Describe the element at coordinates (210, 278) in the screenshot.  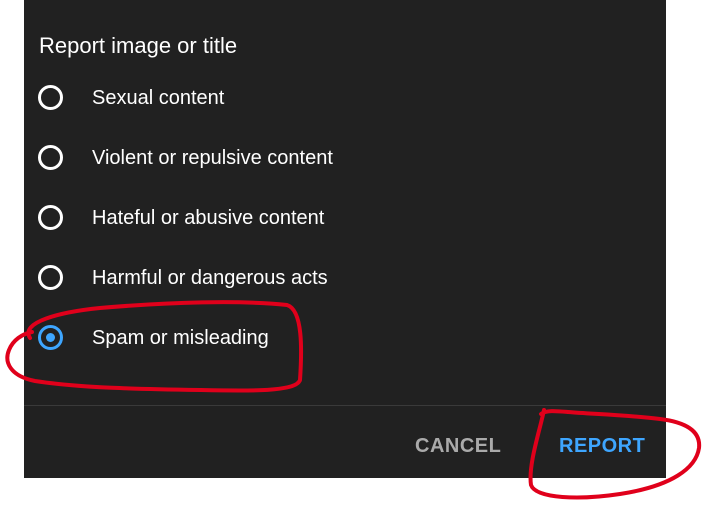
I see `option-label: Harmful or dangerous acts` at that location.